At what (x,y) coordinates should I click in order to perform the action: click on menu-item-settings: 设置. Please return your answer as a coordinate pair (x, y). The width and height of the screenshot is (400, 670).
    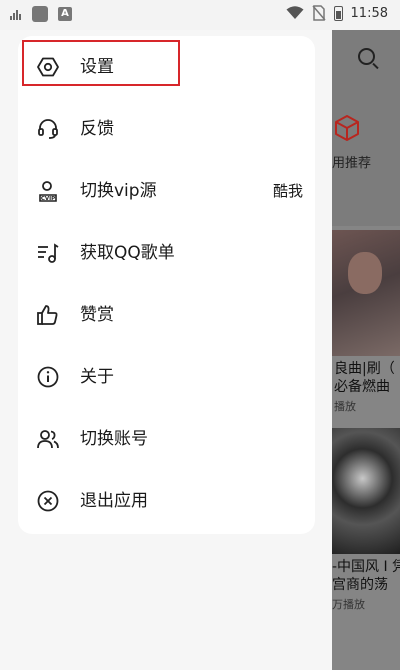
    Looking at the image, I should click on (166, 67).